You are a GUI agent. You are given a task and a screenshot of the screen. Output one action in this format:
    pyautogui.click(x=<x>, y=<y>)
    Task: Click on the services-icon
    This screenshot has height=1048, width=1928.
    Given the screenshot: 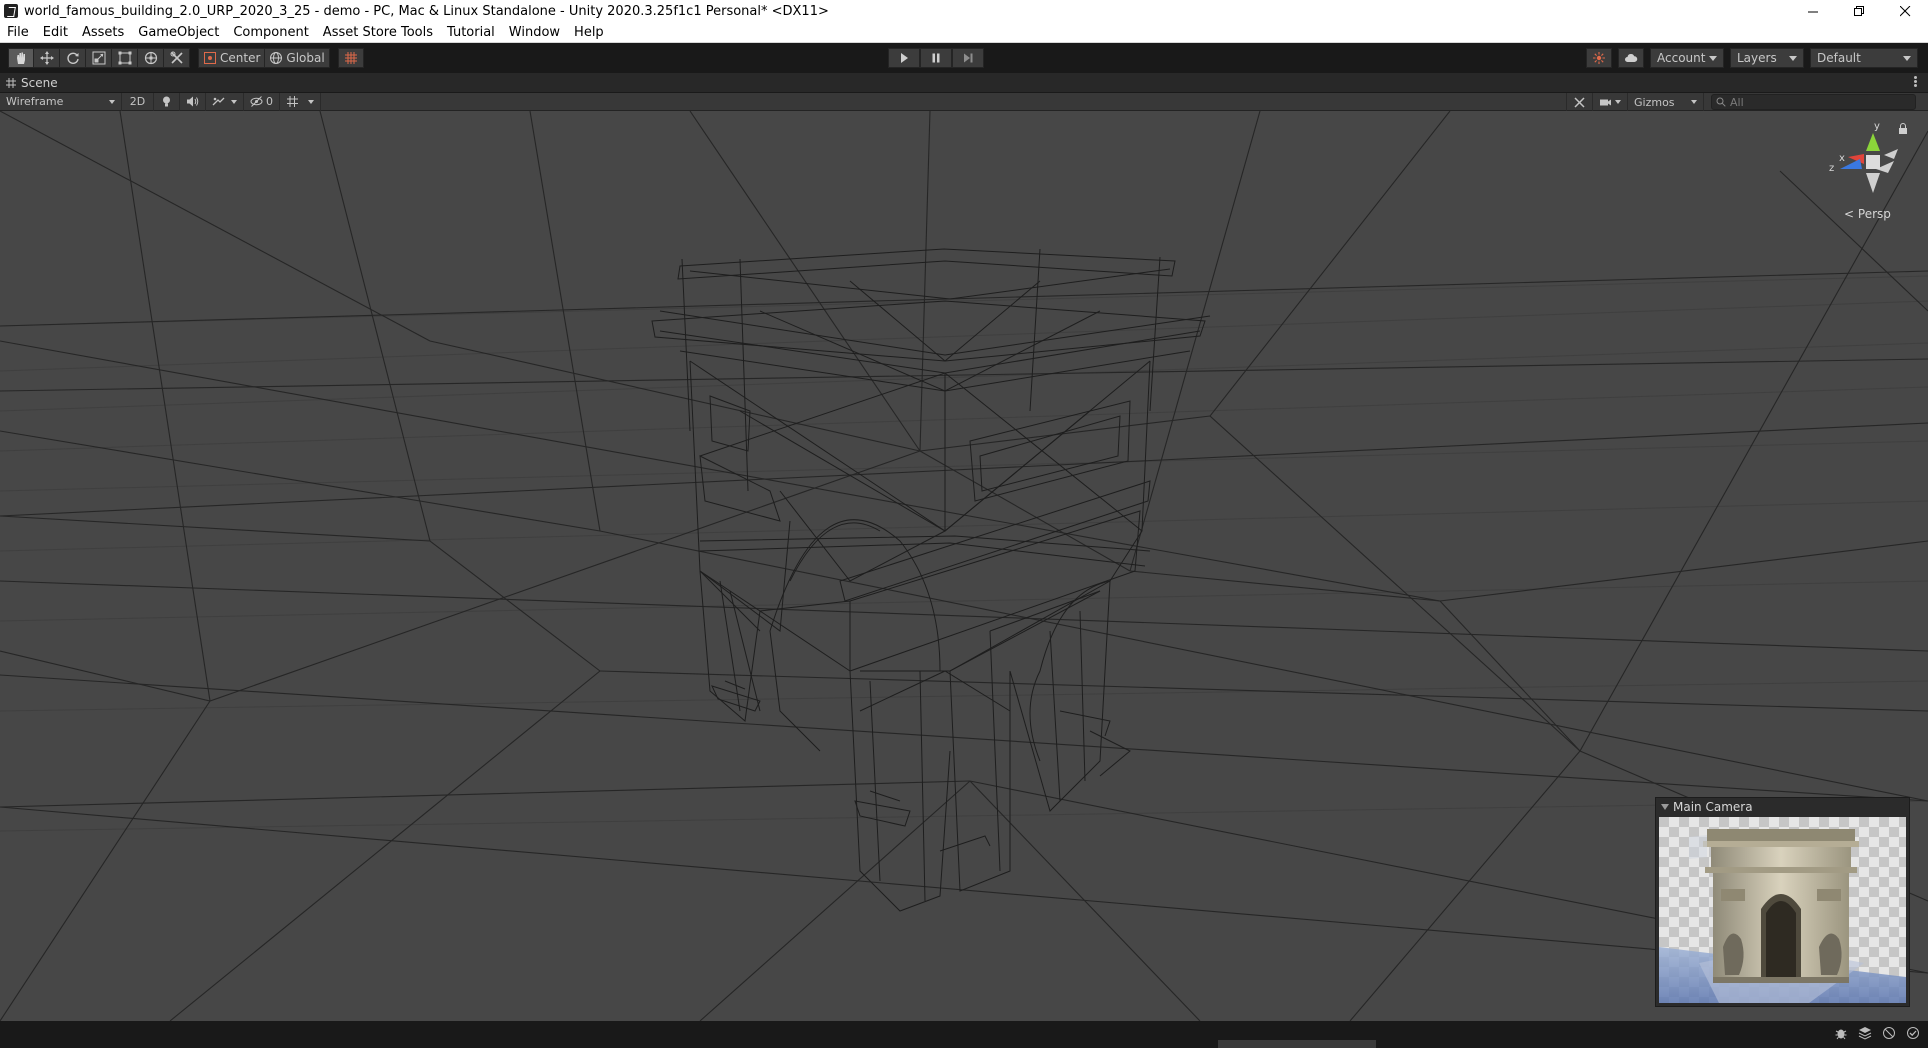 What is the action you would take?
    pyautogui.click(x=1599, y=58)
    